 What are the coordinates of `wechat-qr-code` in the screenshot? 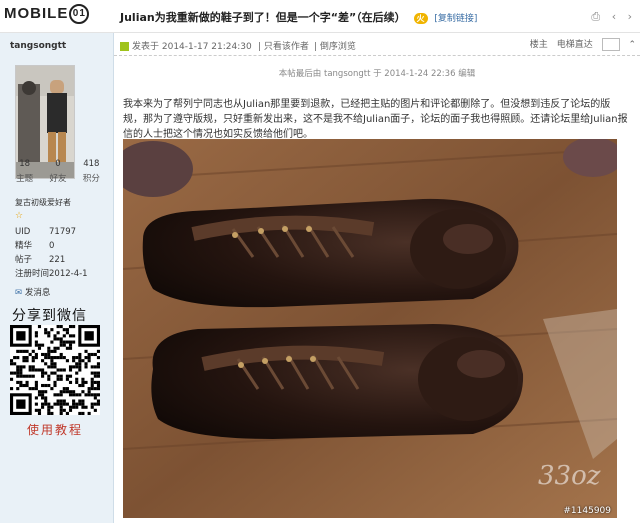 It's located at (55, 370).